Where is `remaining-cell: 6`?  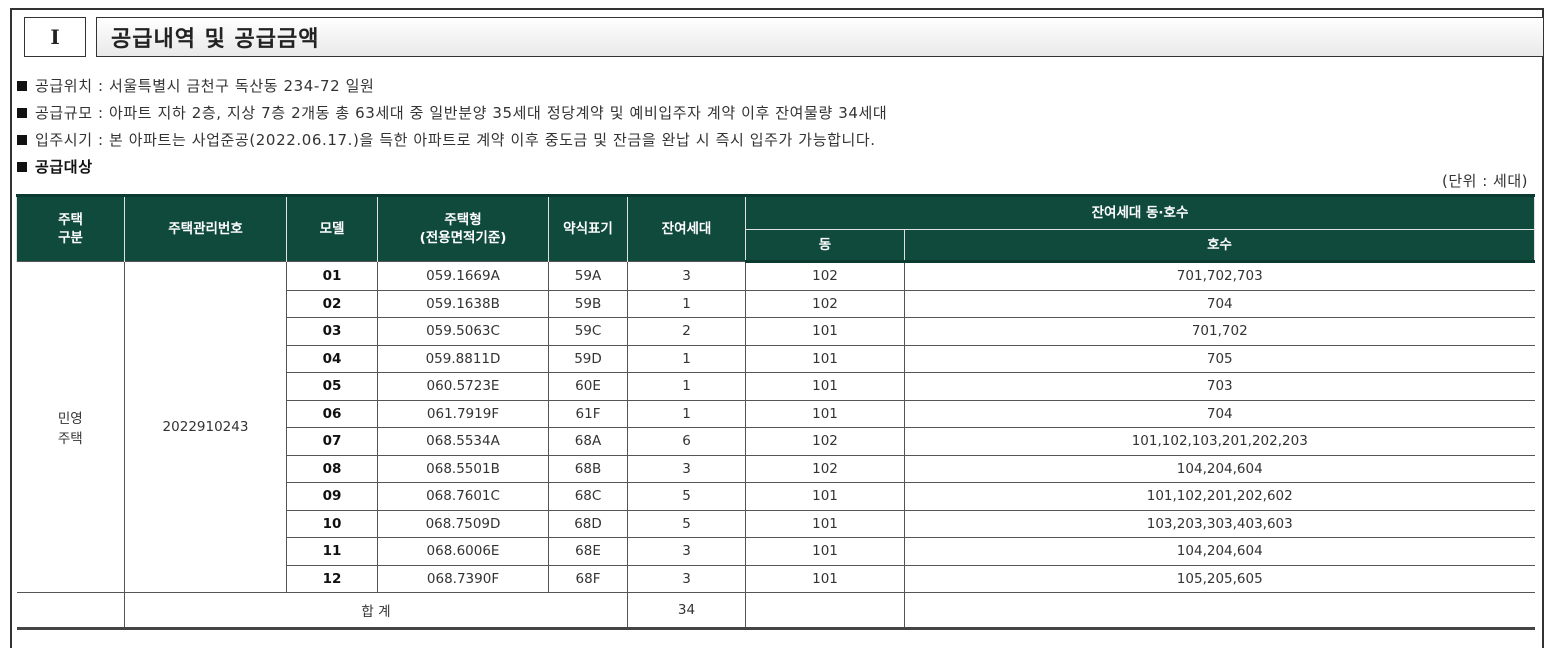
remaining-cell: 6 is located at coordinates (686, 441).